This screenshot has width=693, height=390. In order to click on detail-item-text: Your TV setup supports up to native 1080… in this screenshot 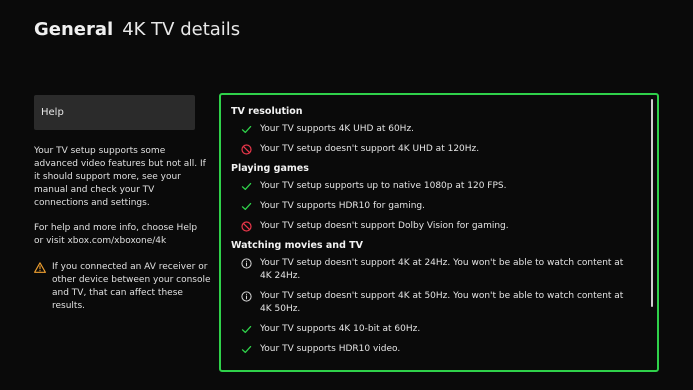, I will do `click(383, 186)`.